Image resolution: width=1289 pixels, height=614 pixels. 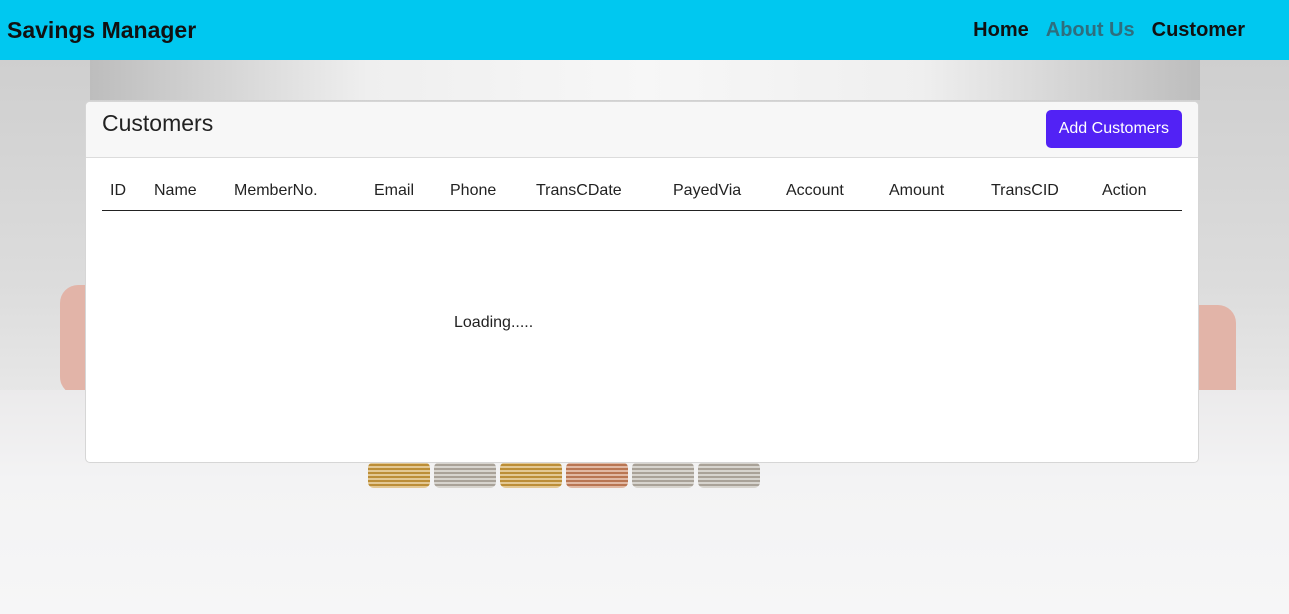 What do you see at coordinates (101, 30) in the screenshot?
I see `brand-title: Savings Manager` at bounding box center [101, 30].